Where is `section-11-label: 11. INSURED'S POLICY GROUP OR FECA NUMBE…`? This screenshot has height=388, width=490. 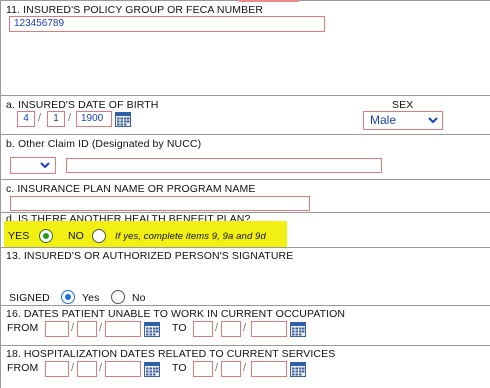 section-11-label: 11. INSURED'S POLICY GROUP OR FECA NUMBE… is located at coordinates (134, 10).